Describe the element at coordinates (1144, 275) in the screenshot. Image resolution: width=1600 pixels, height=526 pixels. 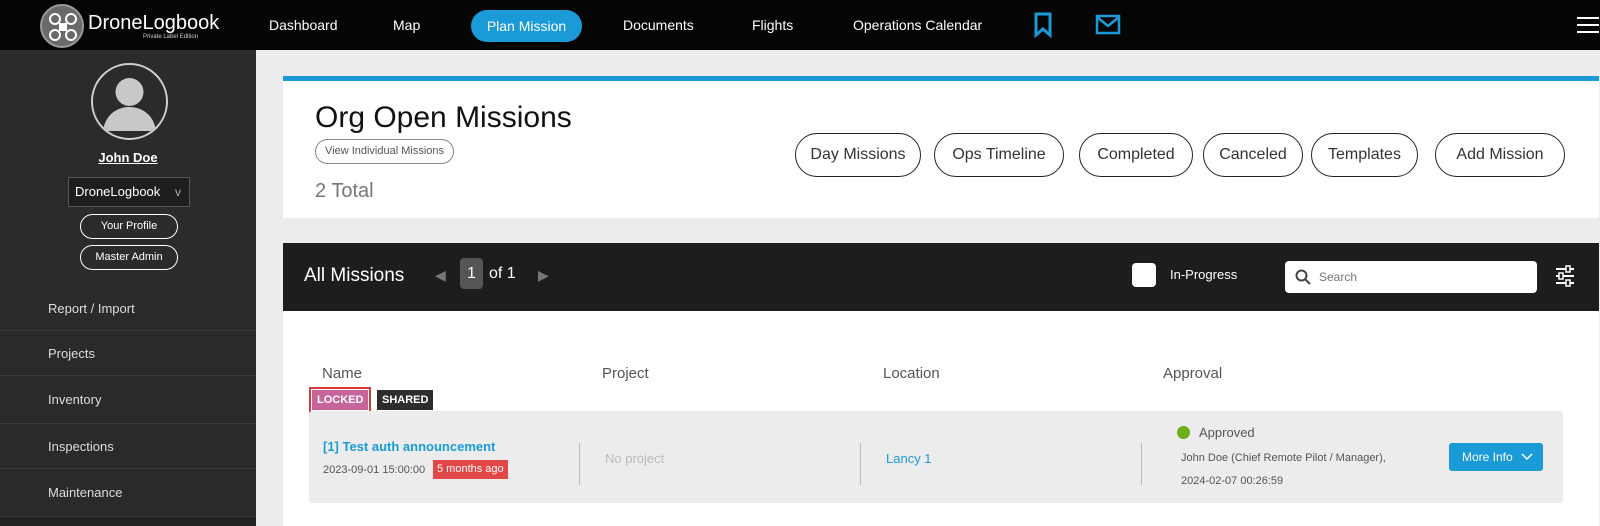
I see `in-progress-checkbox` at that location.